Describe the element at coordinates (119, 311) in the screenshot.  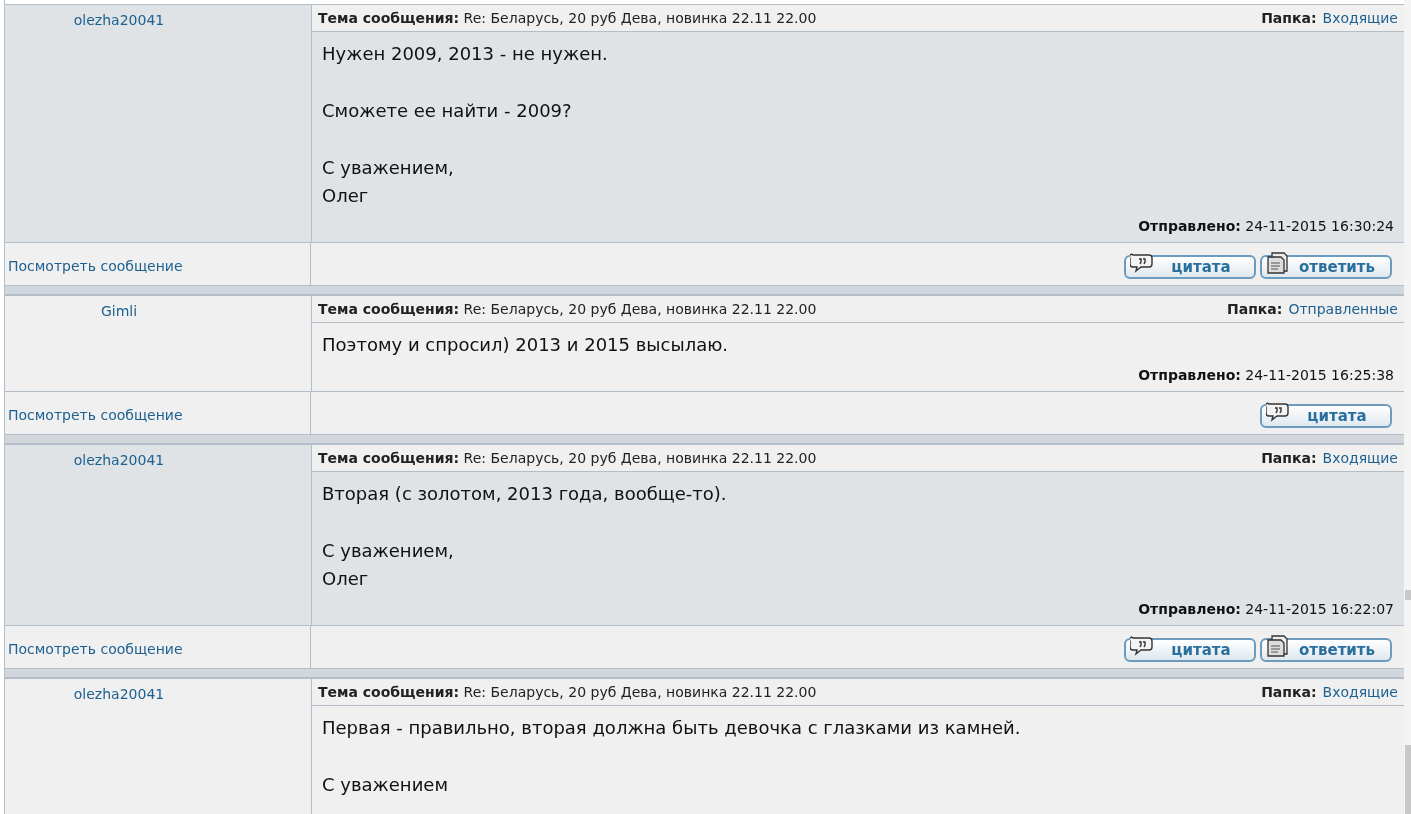
I see `author-link: Gimli` at that location.